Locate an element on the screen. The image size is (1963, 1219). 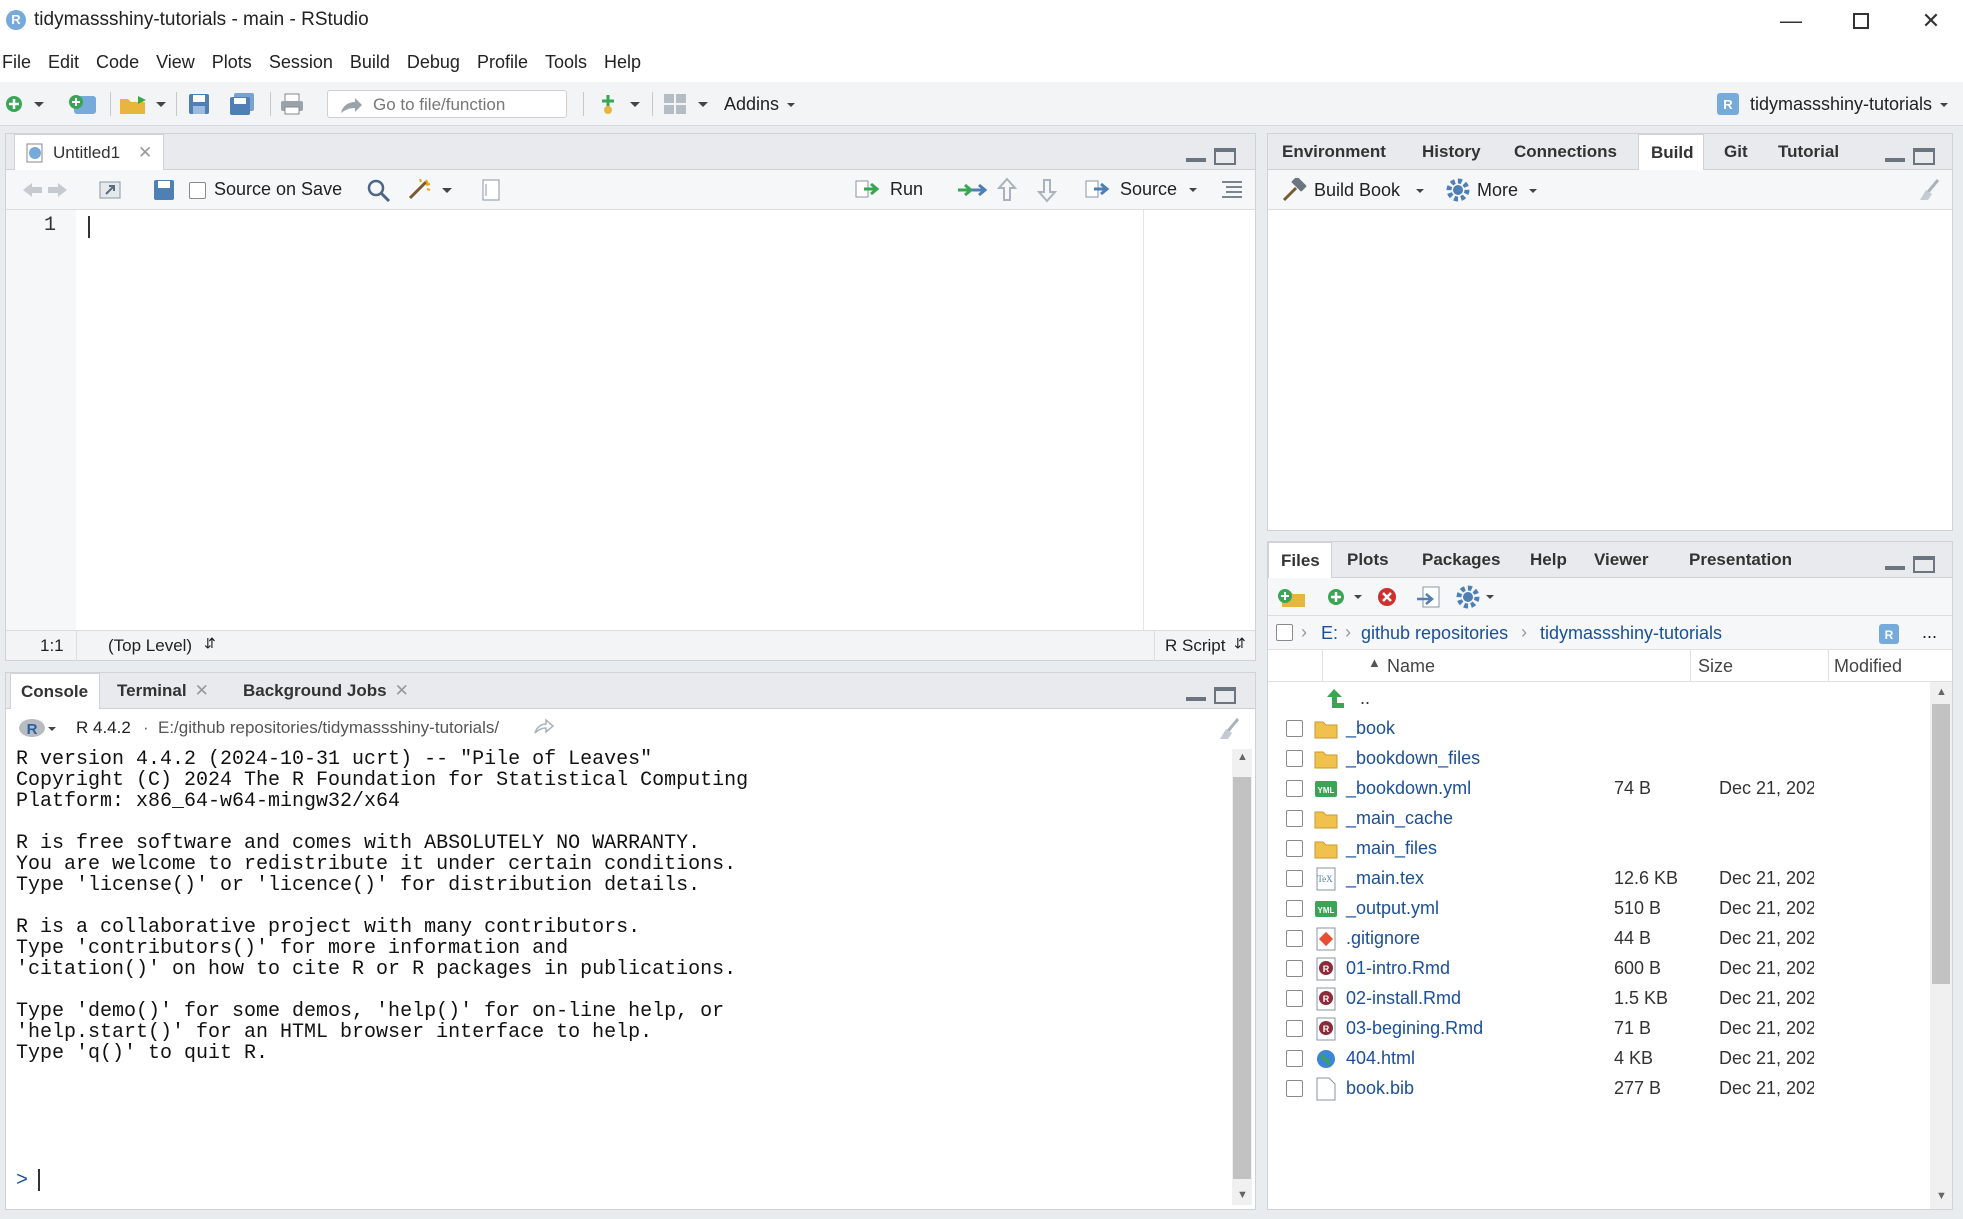
file-row: _book is located at coordinates (1541, 729).